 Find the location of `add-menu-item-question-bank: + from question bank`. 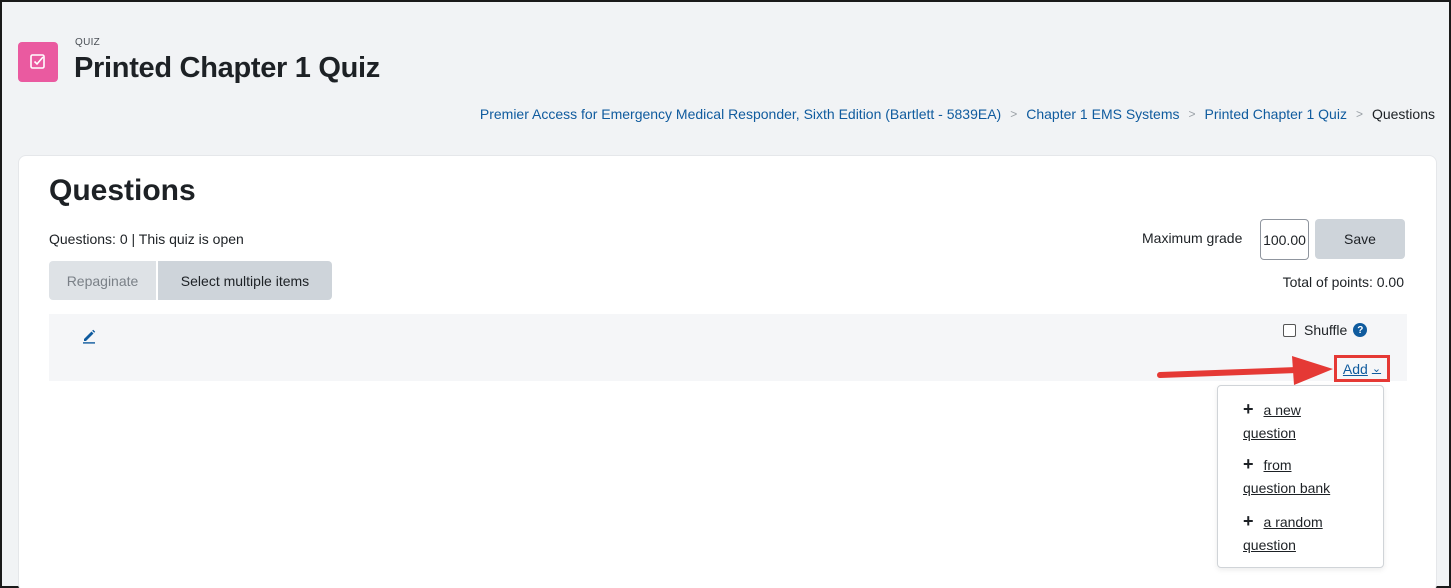

add-menu-item-question-bank: + from question bank is located at coordinates (1303, 476).